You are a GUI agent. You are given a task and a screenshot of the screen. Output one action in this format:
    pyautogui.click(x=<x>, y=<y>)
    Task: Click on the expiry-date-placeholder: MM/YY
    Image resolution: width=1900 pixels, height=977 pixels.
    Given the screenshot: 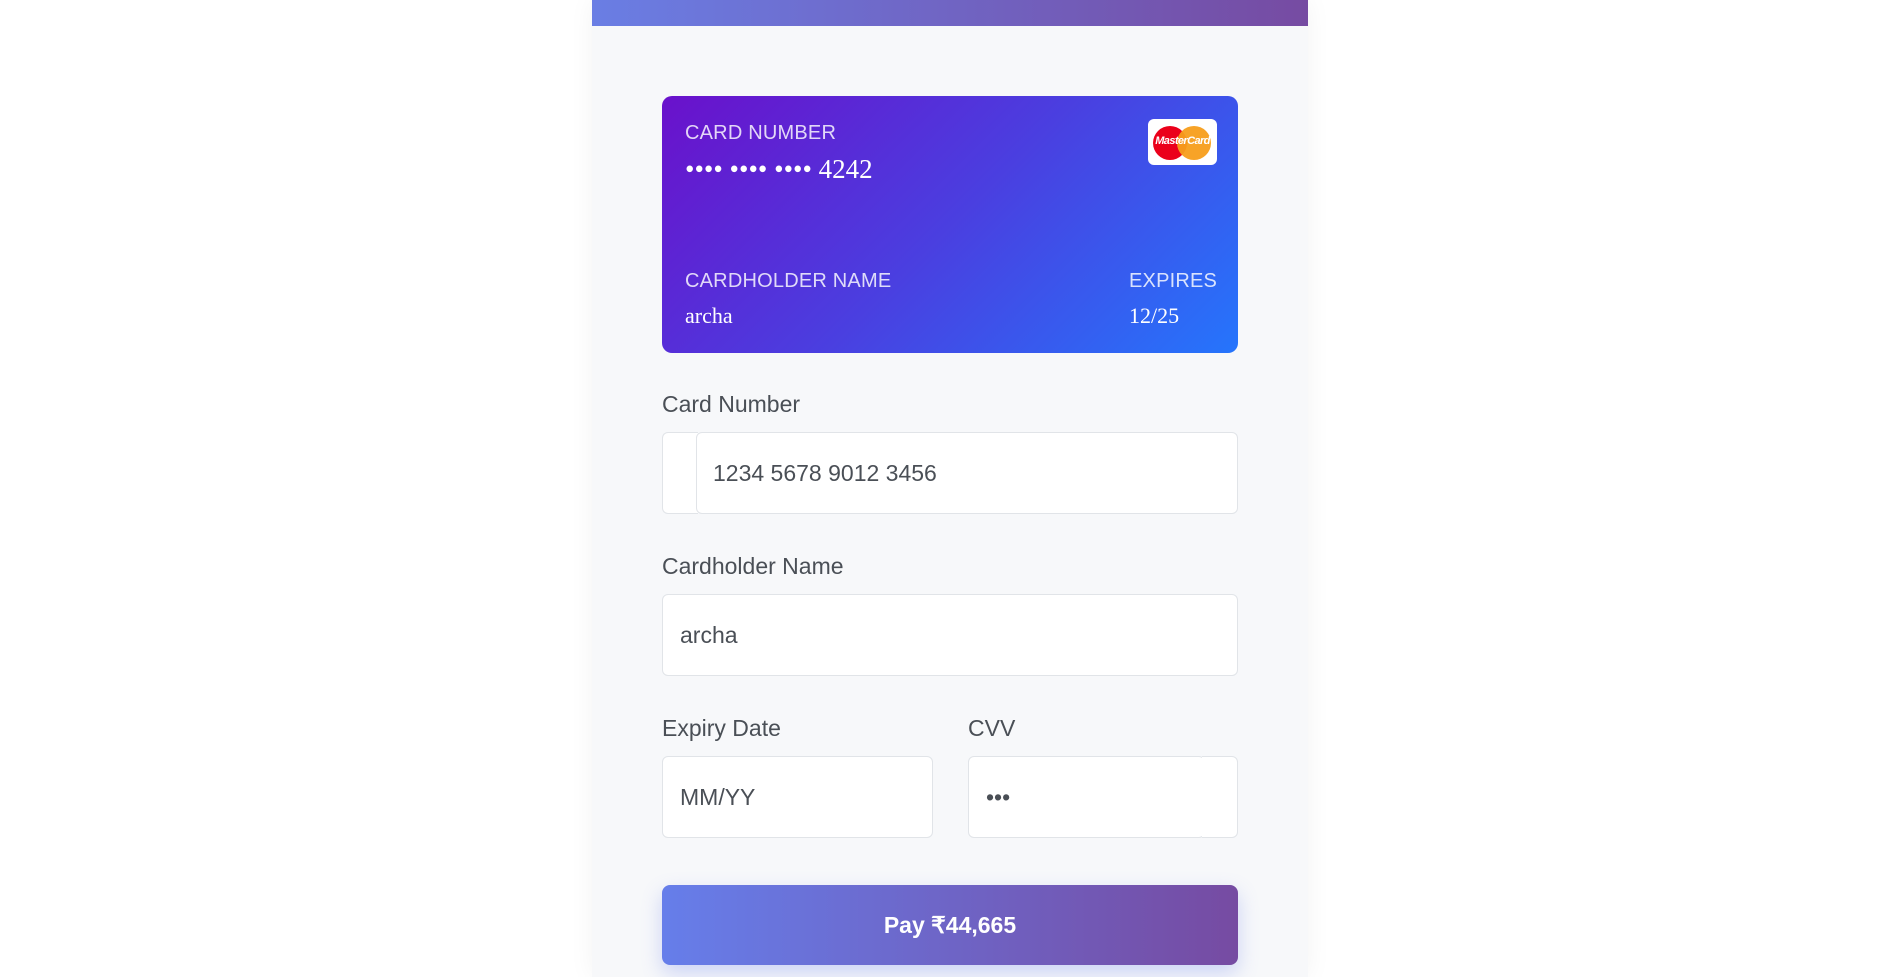 What is the action you would take?
    pyautogui.click(x=718, y=796)
    